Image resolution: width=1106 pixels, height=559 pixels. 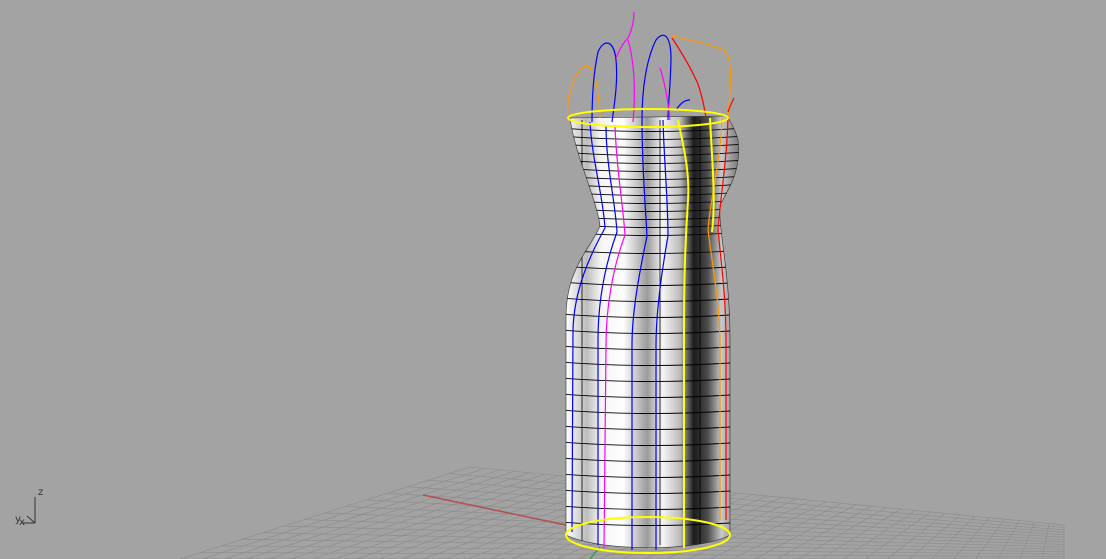 I want to click on top-curves, so click(x=651, y=67).